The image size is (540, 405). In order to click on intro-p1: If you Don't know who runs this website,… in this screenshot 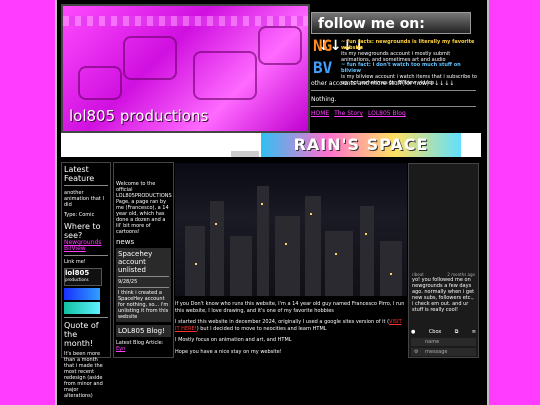, I will do `click(290, 307)`.